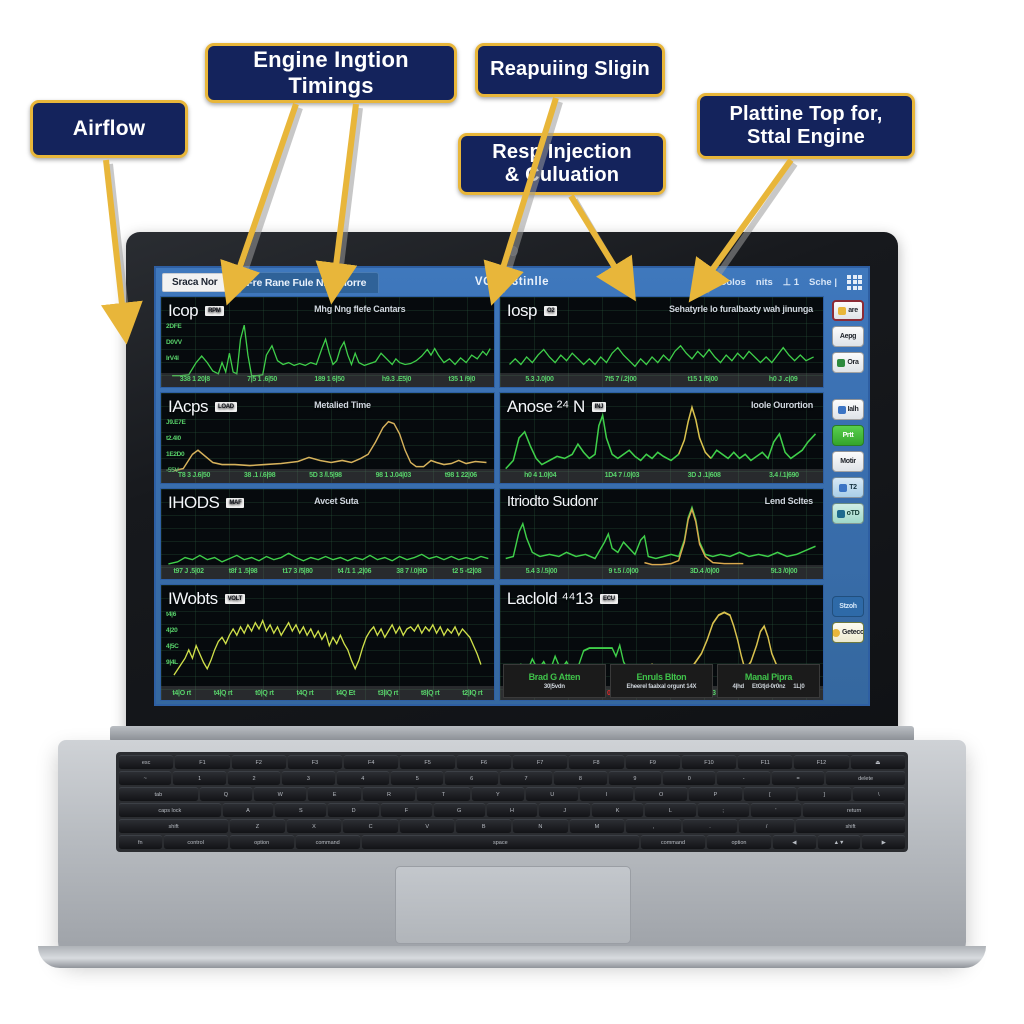 The height and width of the screenshot is (1024, 1024). What do you see at coordinates (854, 810) in the screenshot?
I see `key: return` at bounding box center [854, 810].